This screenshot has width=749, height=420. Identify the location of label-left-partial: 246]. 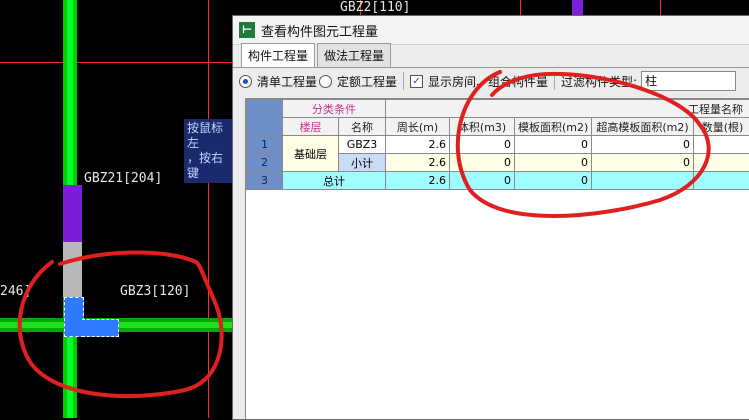
(15, 291).